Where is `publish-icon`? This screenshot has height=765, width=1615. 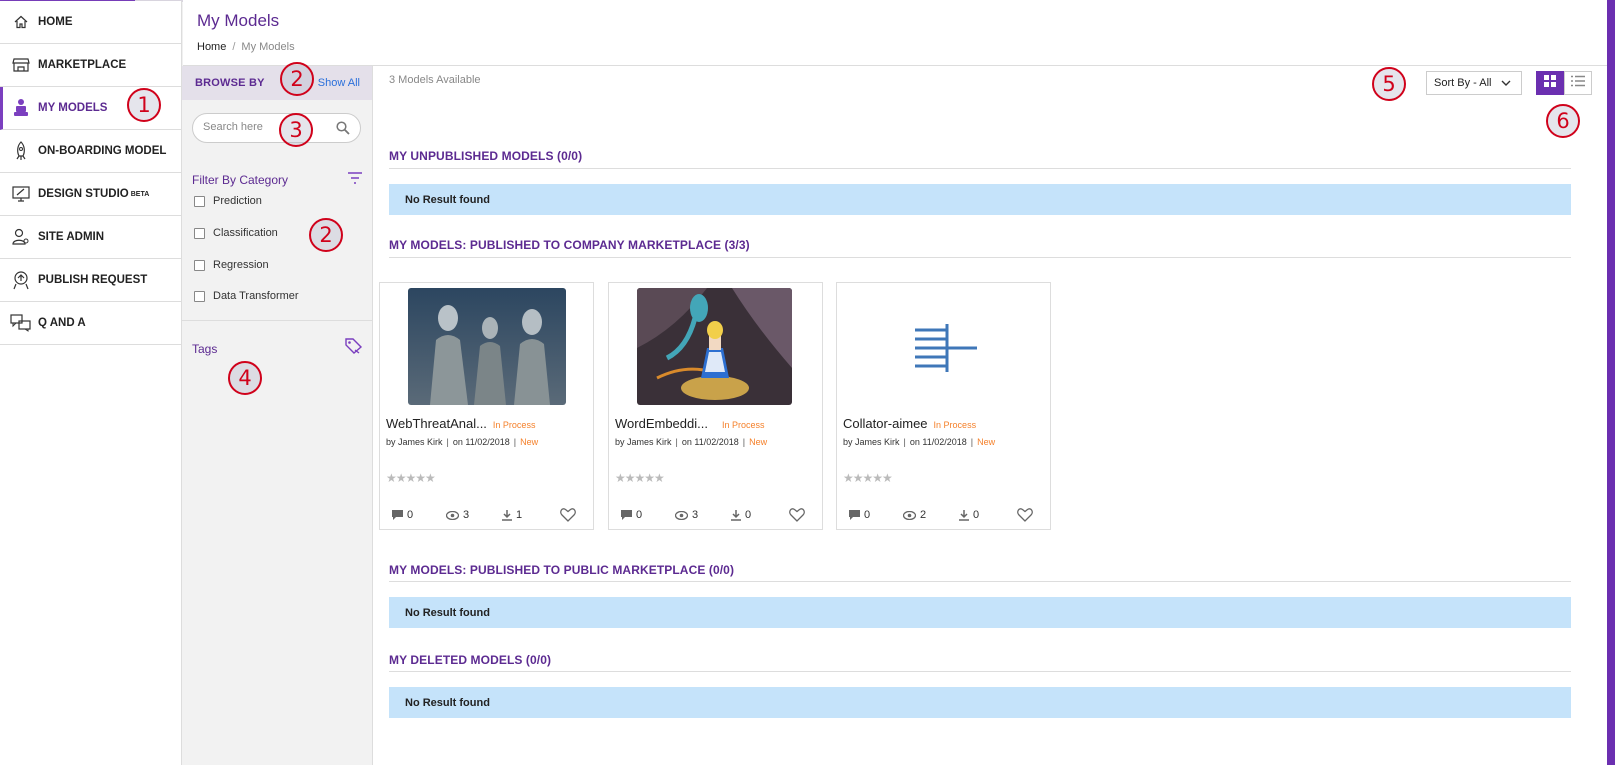
publish-icon is located at coordinates (21, 280).